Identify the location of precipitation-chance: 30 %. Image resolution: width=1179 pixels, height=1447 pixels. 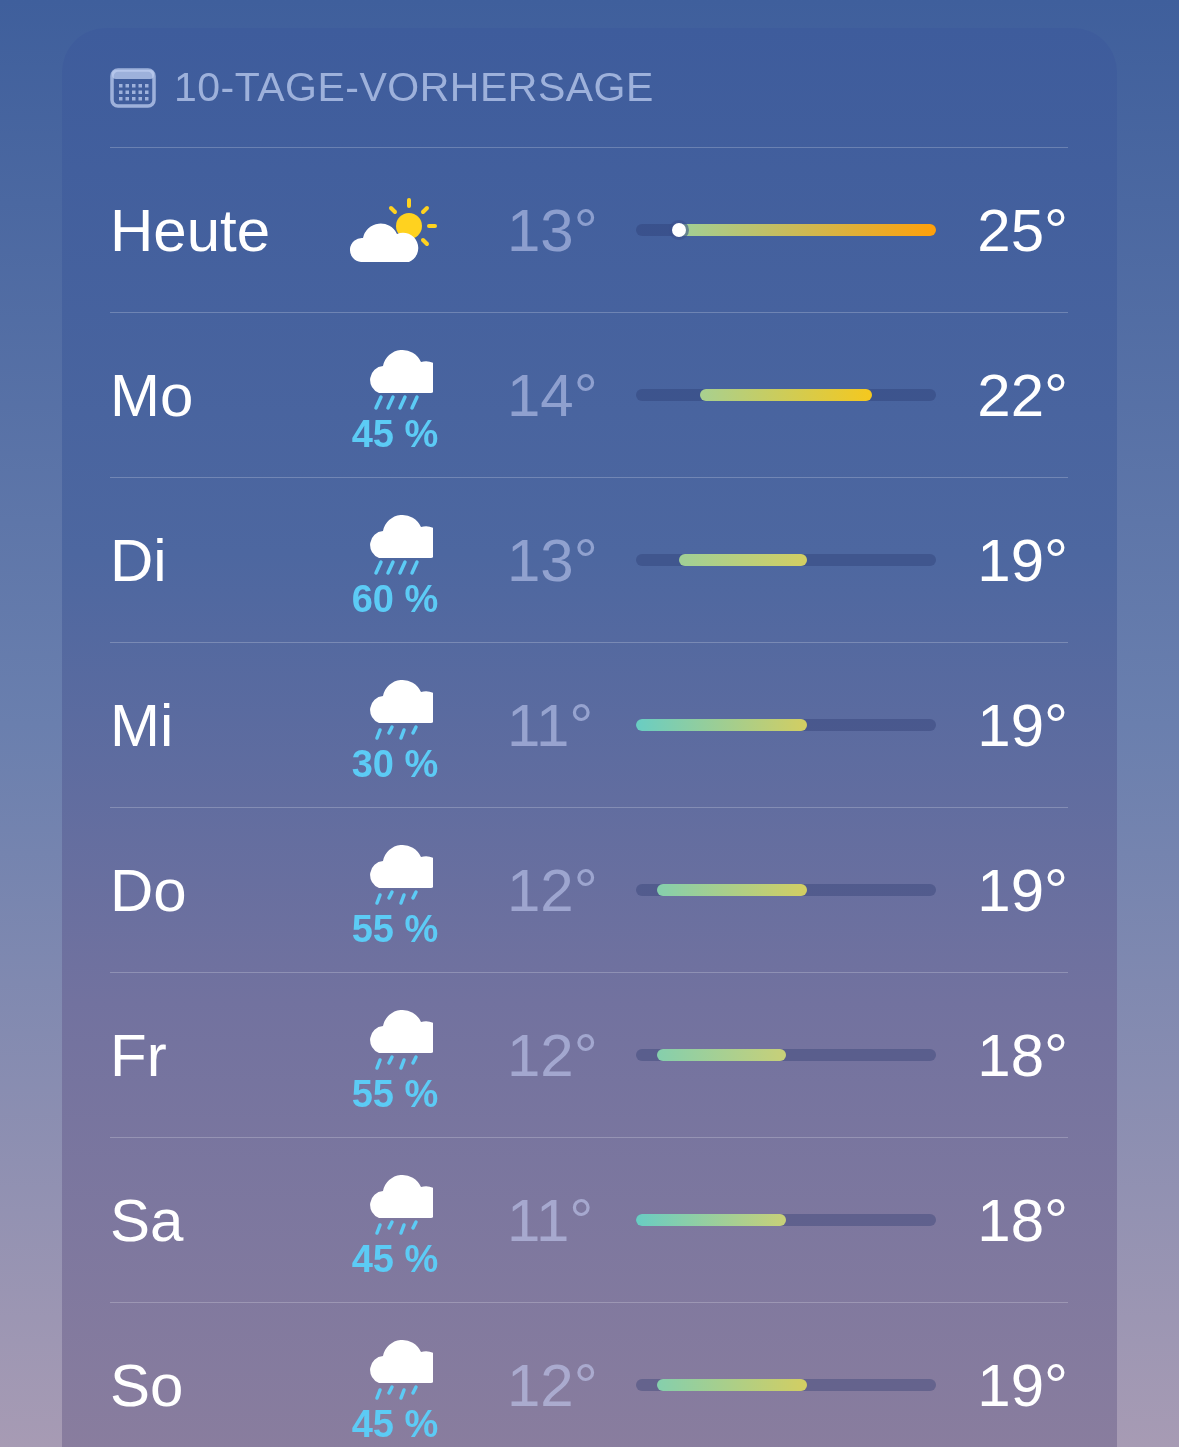
(395, 764).